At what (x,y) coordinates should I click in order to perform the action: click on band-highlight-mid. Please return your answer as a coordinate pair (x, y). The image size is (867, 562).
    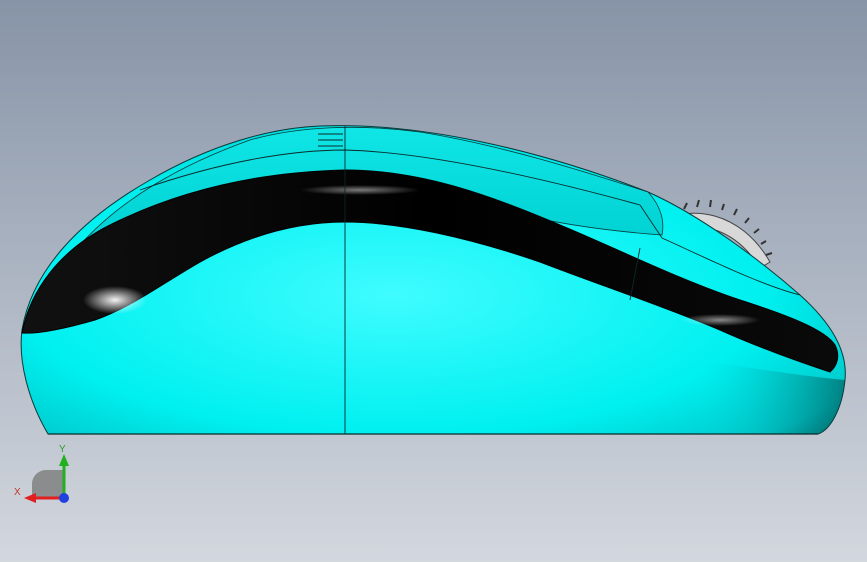
    Looking at the image, I should click on (360, 190).